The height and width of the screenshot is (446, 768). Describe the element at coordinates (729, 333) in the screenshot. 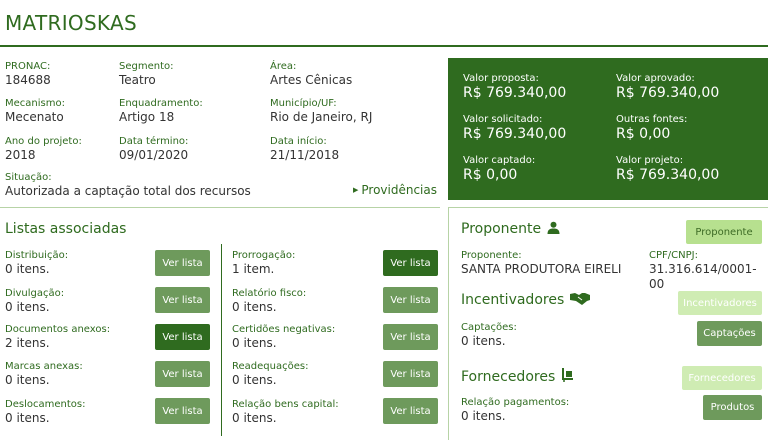

I see `captacoes-button: Captações` at that location.